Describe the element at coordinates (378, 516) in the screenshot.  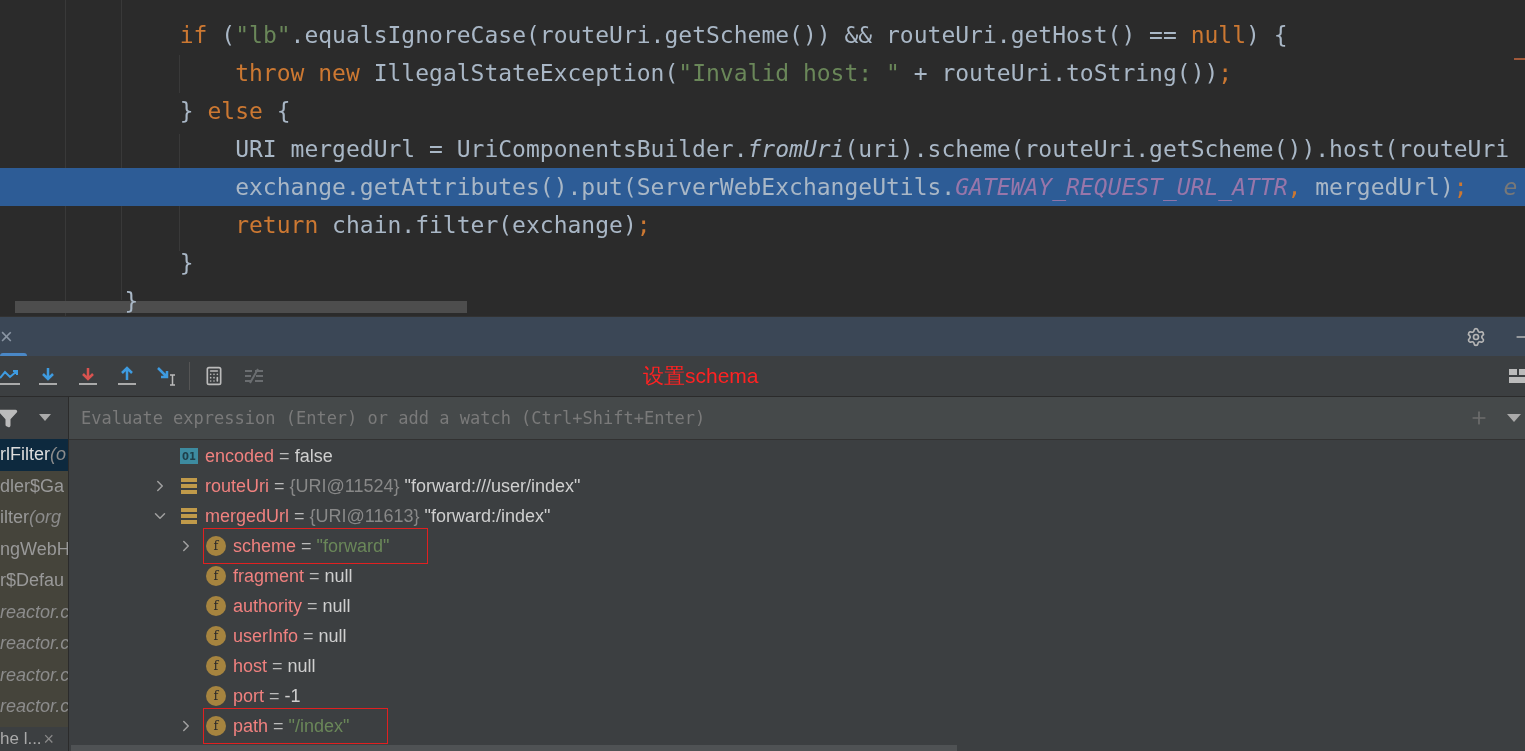
I see `variable-text: mergedUrl = {URI@11613} "forward:/index"` at that location.